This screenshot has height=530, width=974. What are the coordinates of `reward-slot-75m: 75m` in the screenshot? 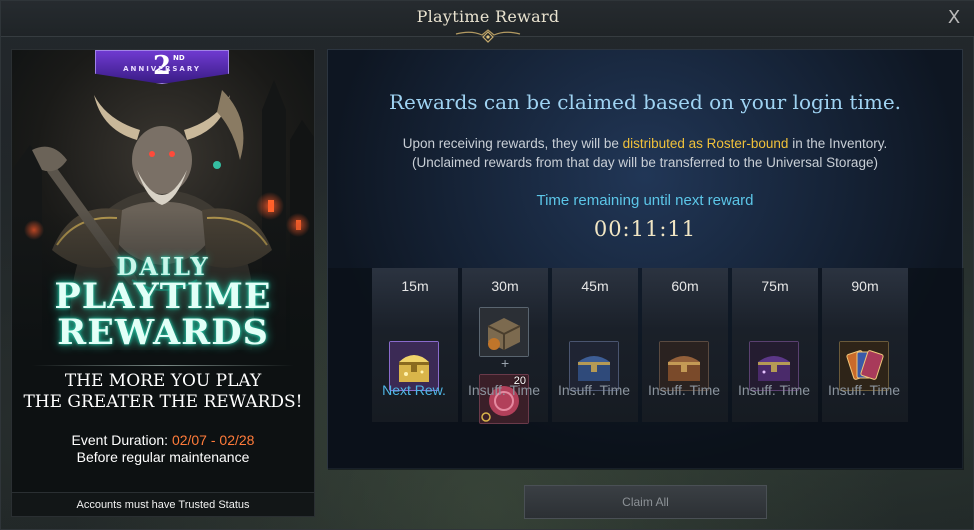 It's located at (775, 345).